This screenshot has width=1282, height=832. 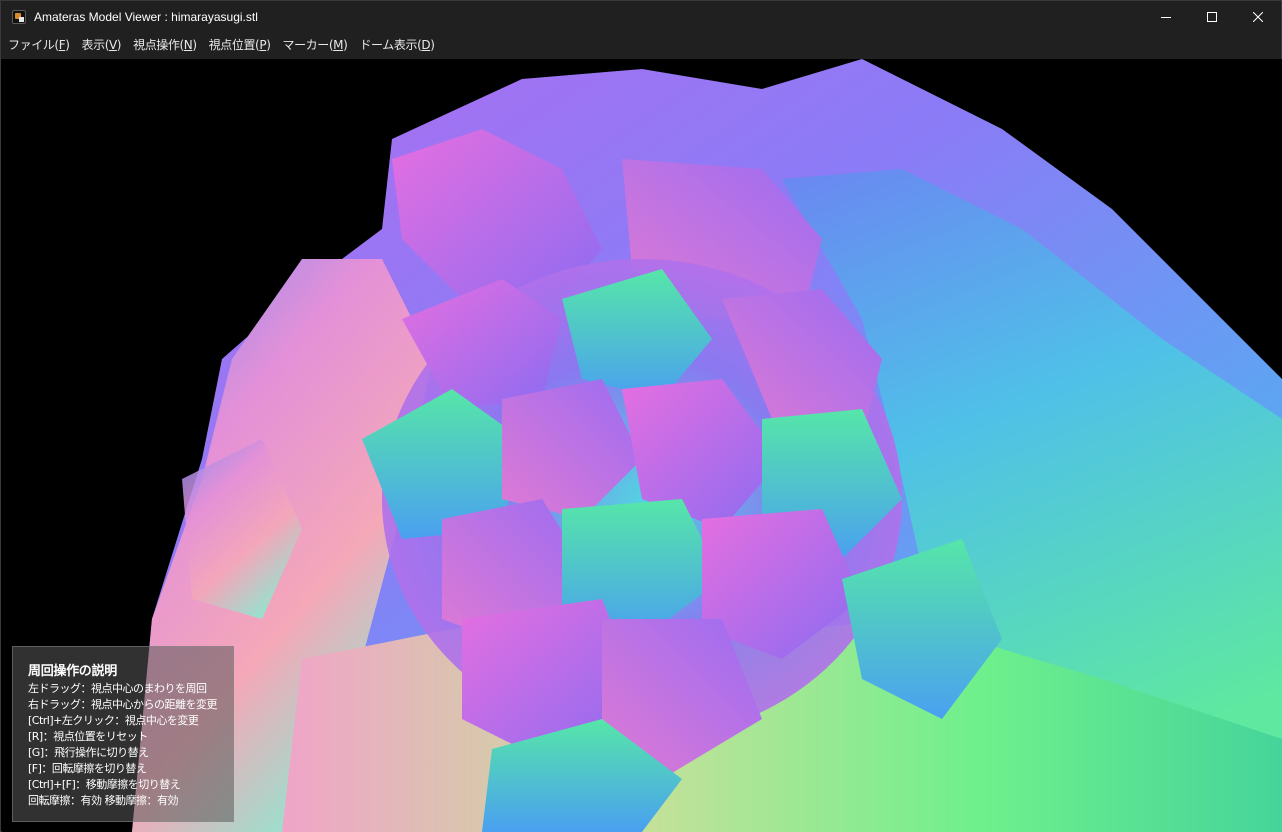 I want to click on window-controls, so click(x=1212, y=16).